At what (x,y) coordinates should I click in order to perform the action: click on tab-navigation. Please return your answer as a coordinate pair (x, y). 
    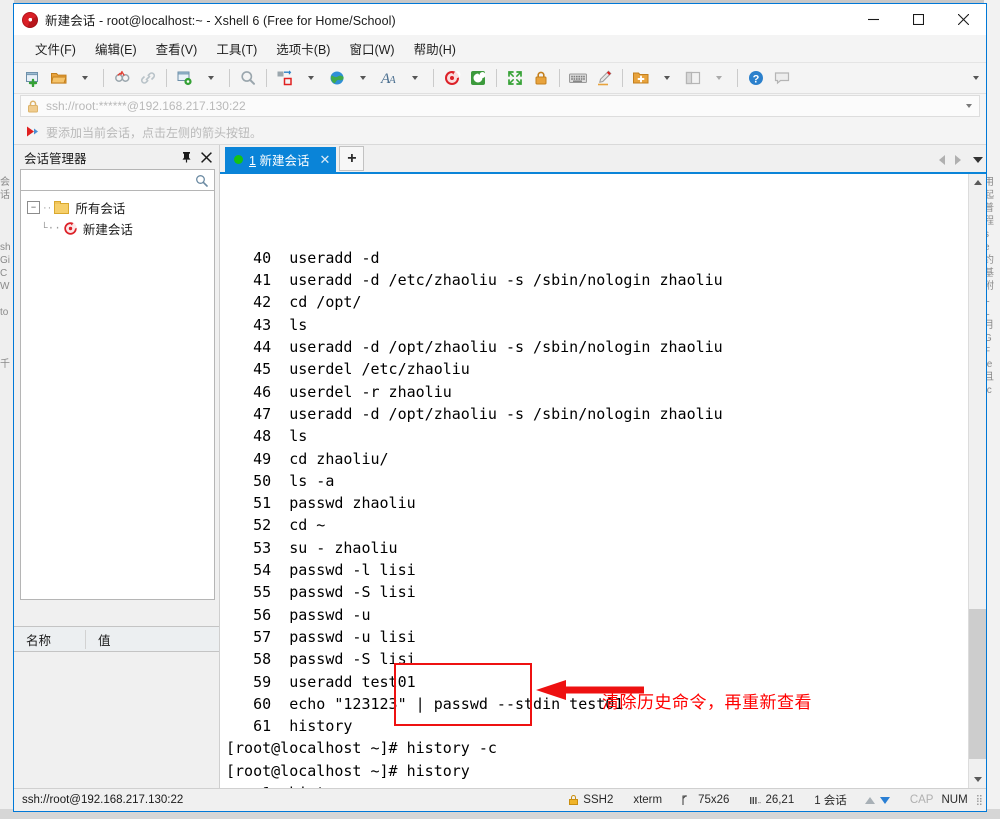
    Looking at the image, I should click on (958, 160).